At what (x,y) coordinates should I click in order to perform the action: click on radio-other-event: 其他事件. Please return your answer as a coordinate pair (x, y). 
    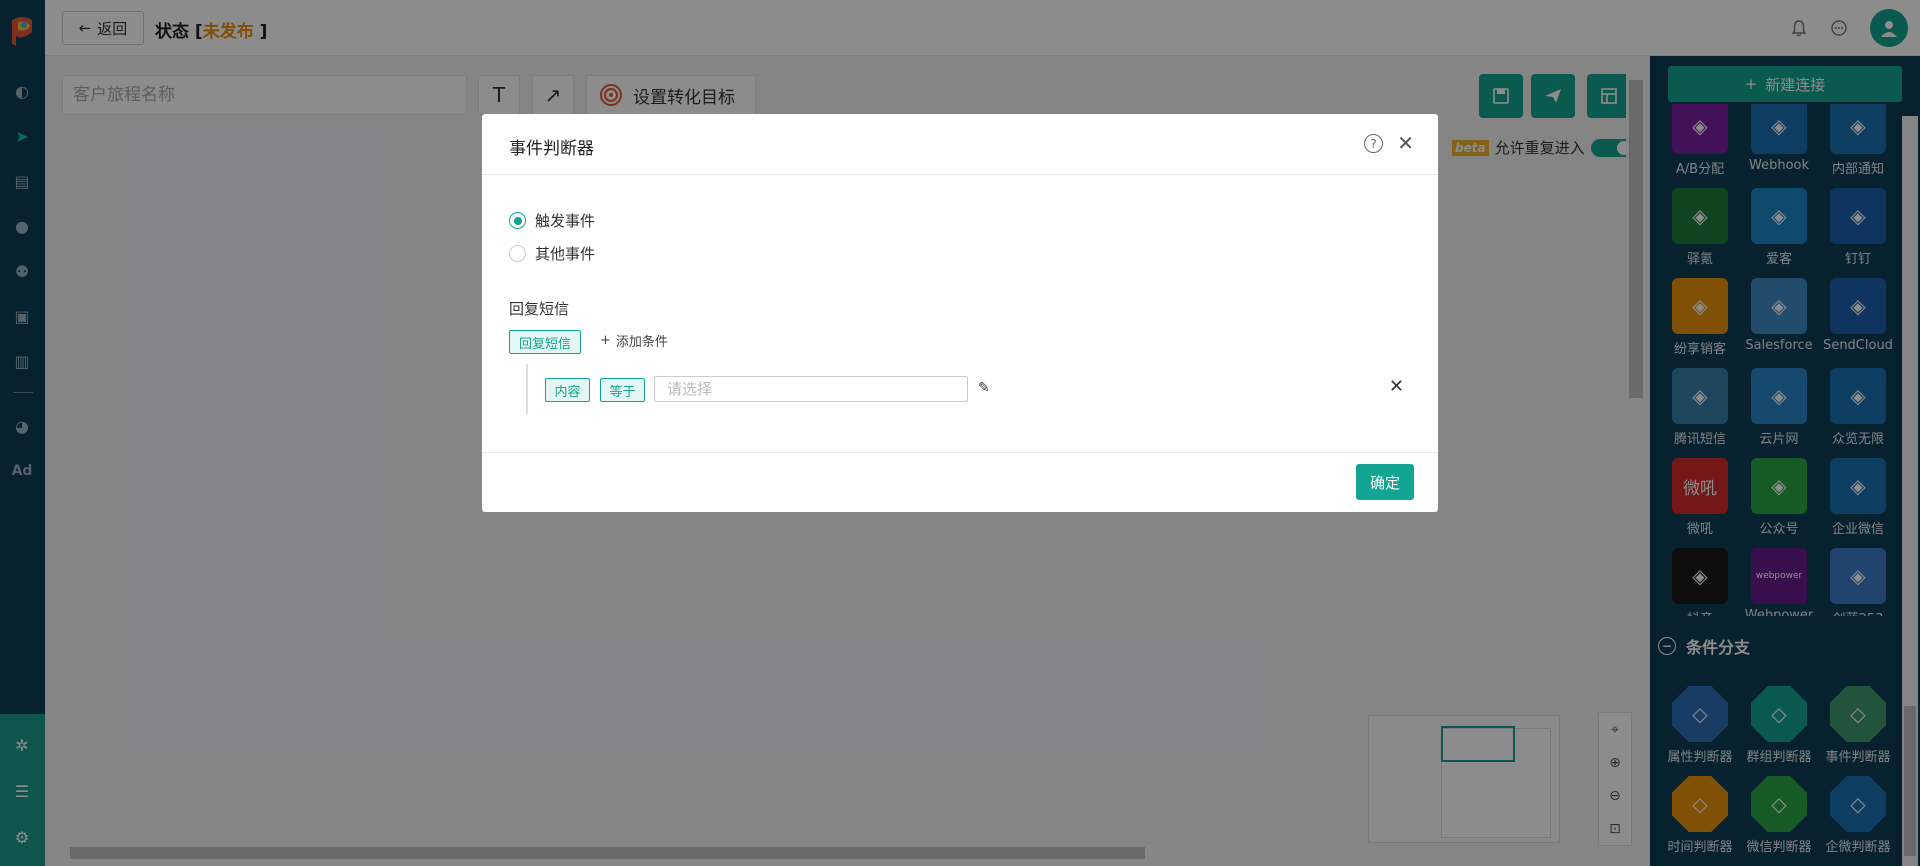
    Looking at the image, I should click on (552, 253).